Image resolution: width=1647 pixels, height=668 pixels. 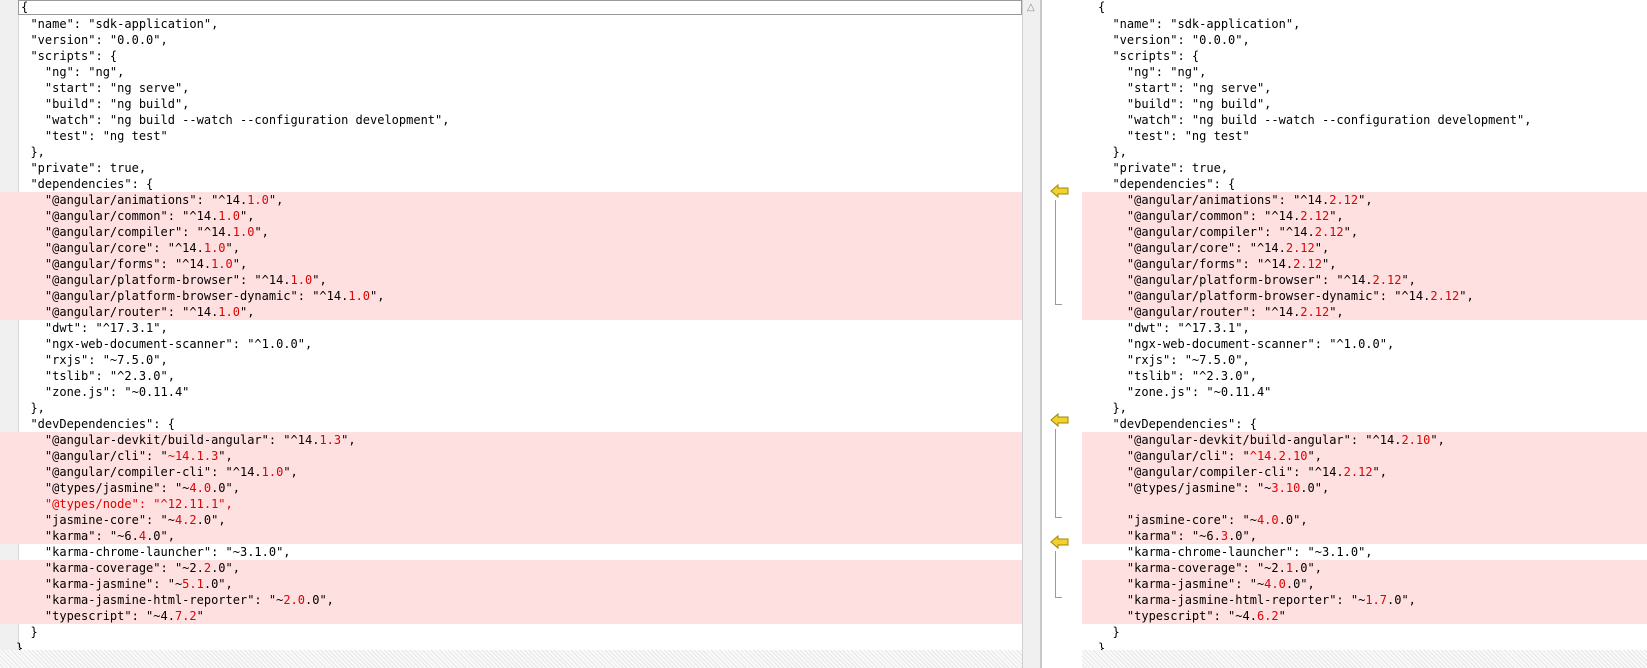 What do you see at coordinates (1159, 536) in the screenshot?
I see `code-text: "karma": "~6.` at bounding box center [1159, 536].